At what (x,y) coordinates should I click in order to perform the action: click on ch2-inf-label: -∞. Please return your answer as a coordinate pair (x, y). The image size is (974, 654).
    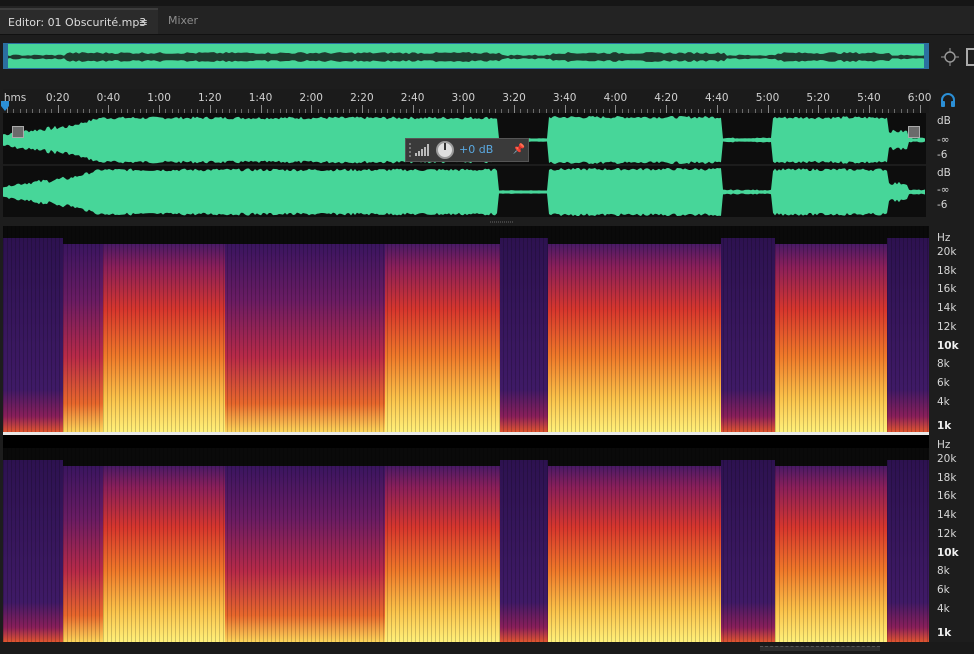
    Looking at the image, I should click on (943, 190).